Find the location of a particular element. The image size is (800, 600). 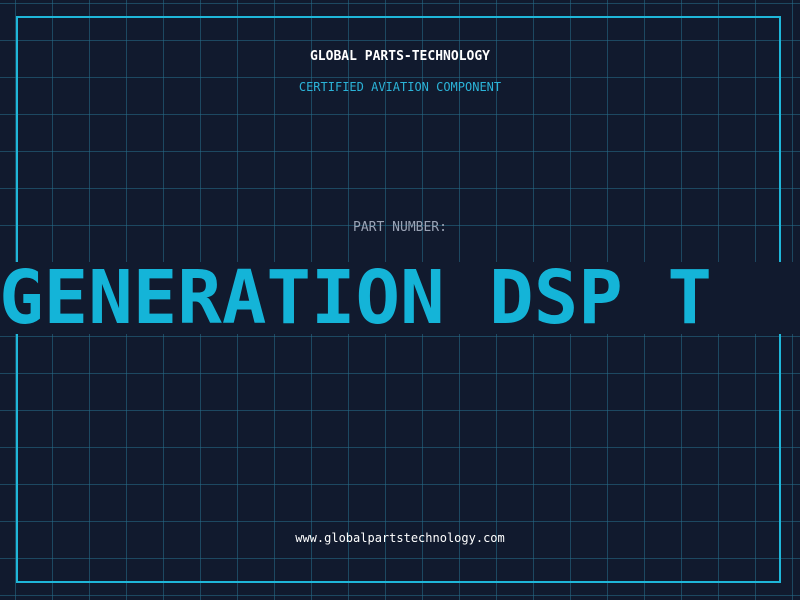

website-url: www.globalpartstechnology.com is located at coordinates (400, 538).